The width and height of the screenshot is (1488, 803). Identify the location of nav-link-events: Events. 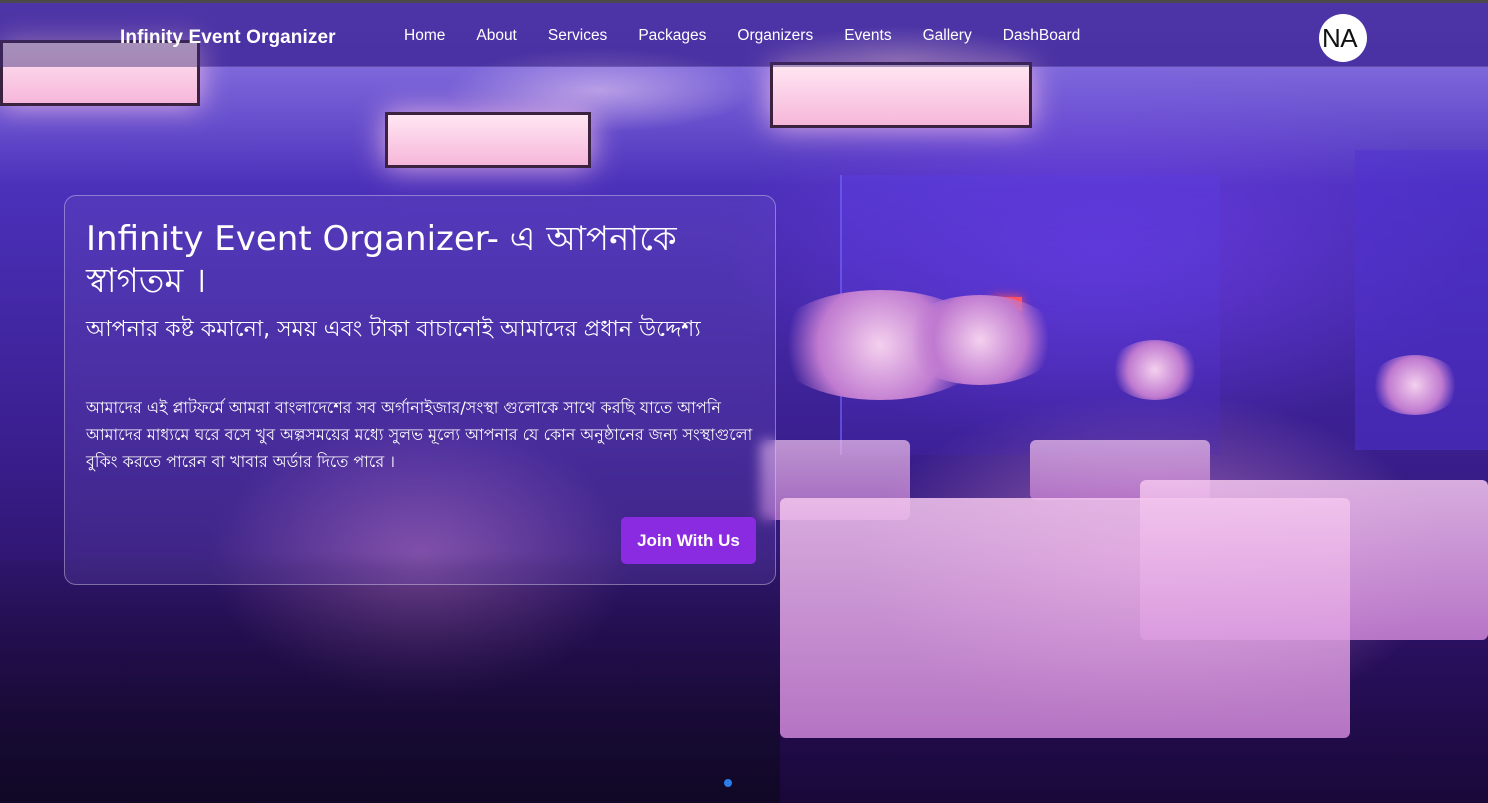
(867, 36).